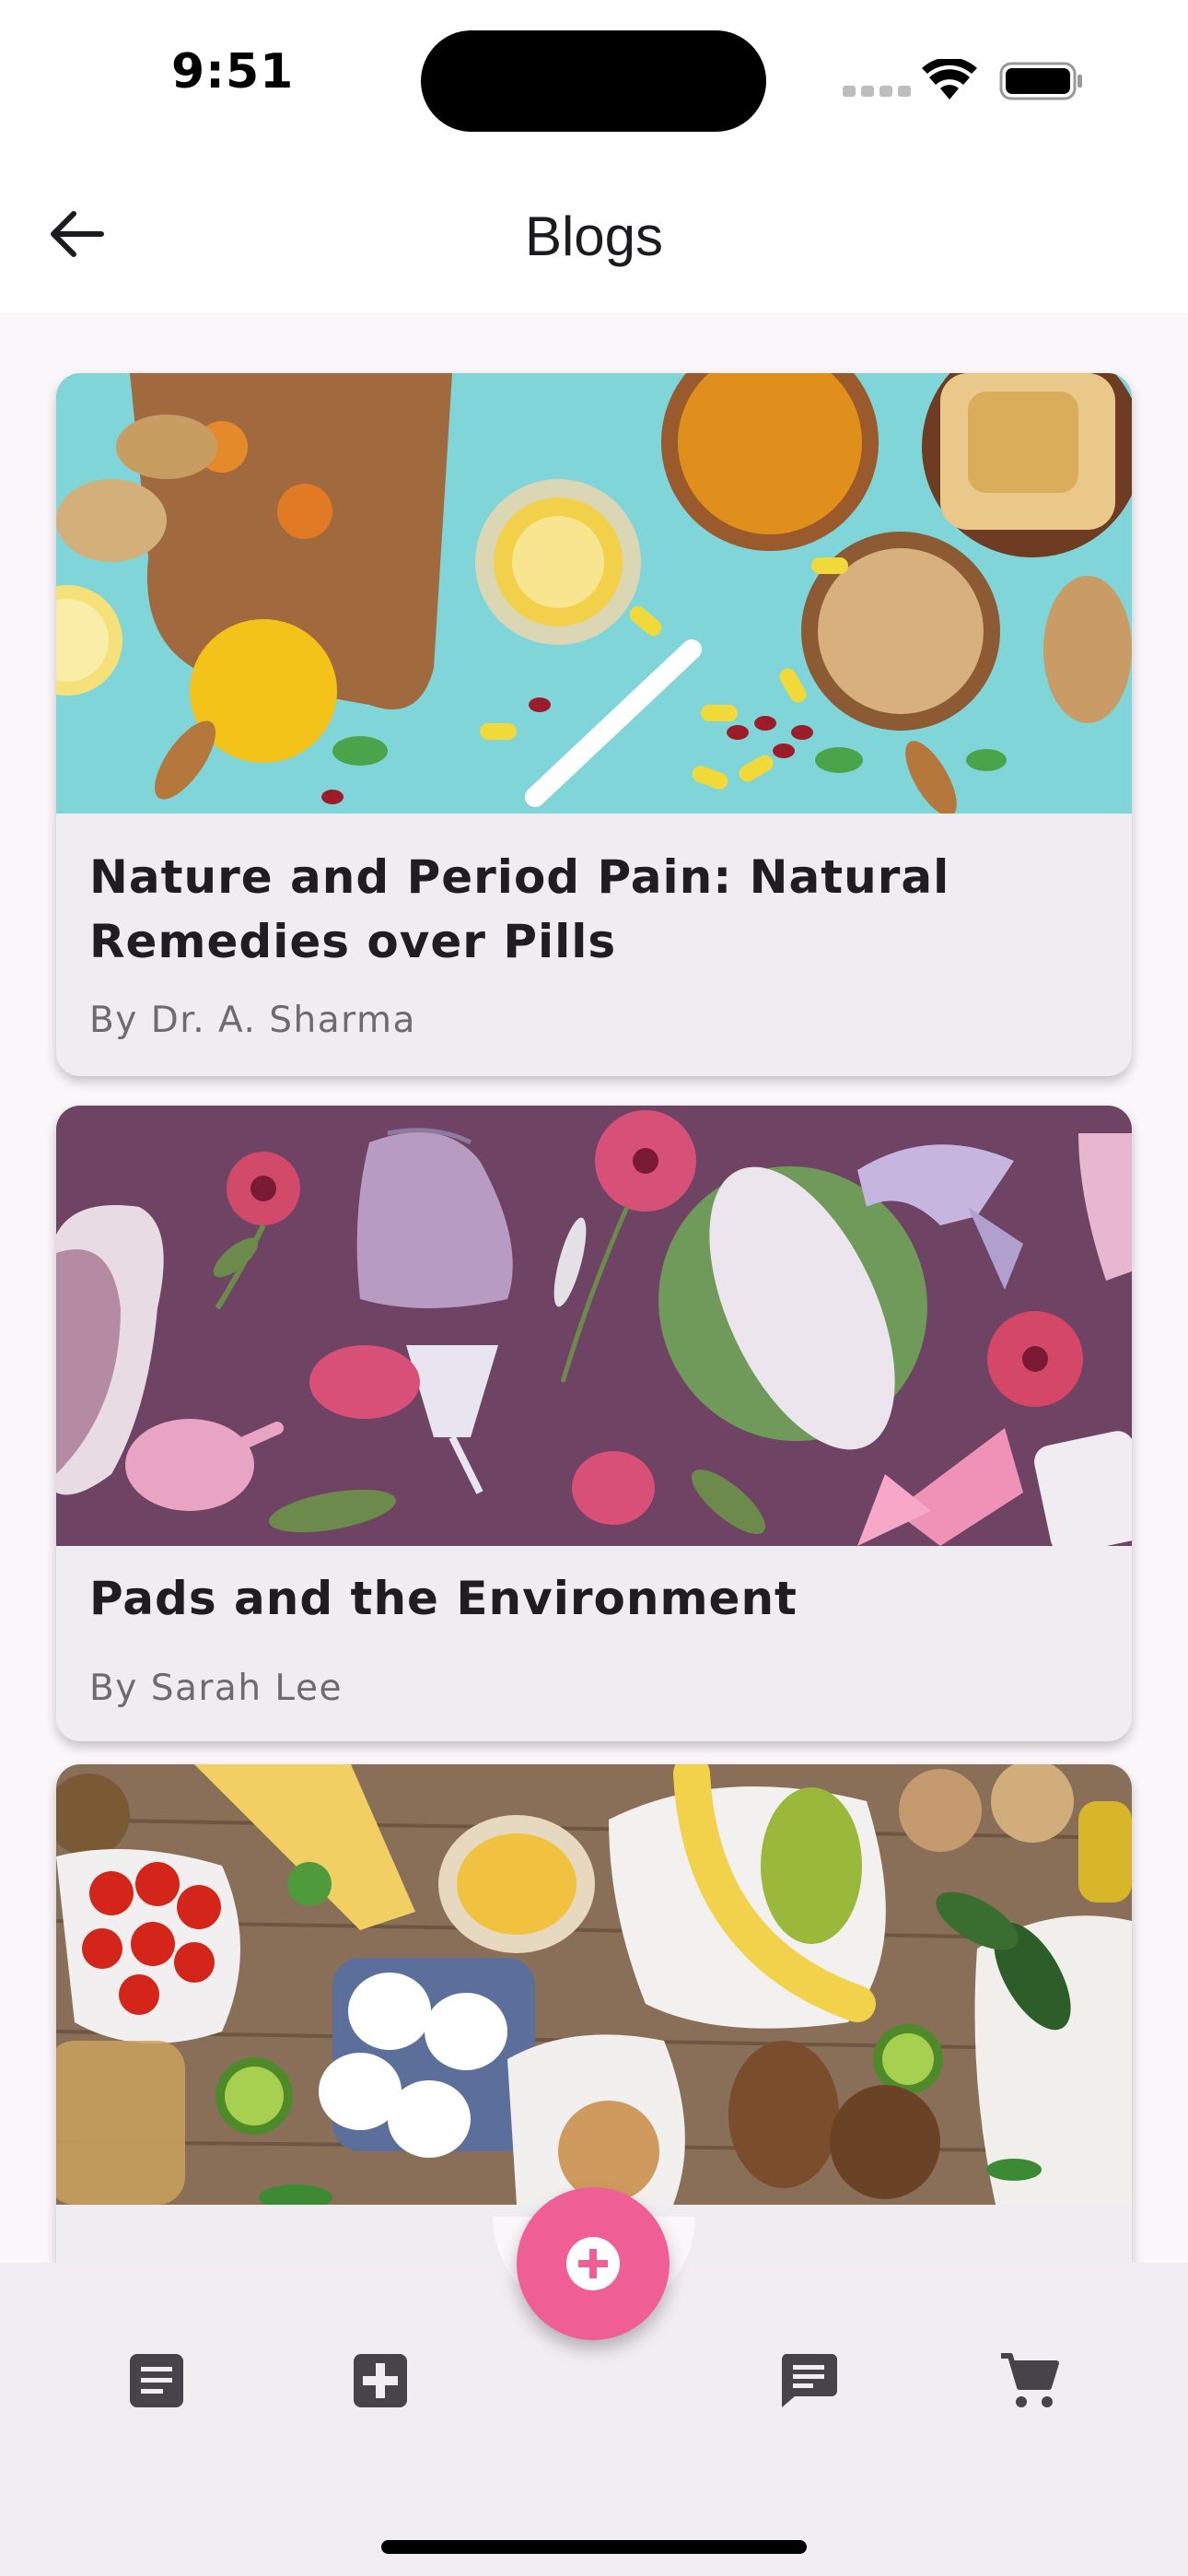 Image resolution: width=1188 pixels, height=2576 pixels. Describe the element at coordinates (444, 1598) in the screenshot. I see `blog-title: Pads and the Environment` at that location.